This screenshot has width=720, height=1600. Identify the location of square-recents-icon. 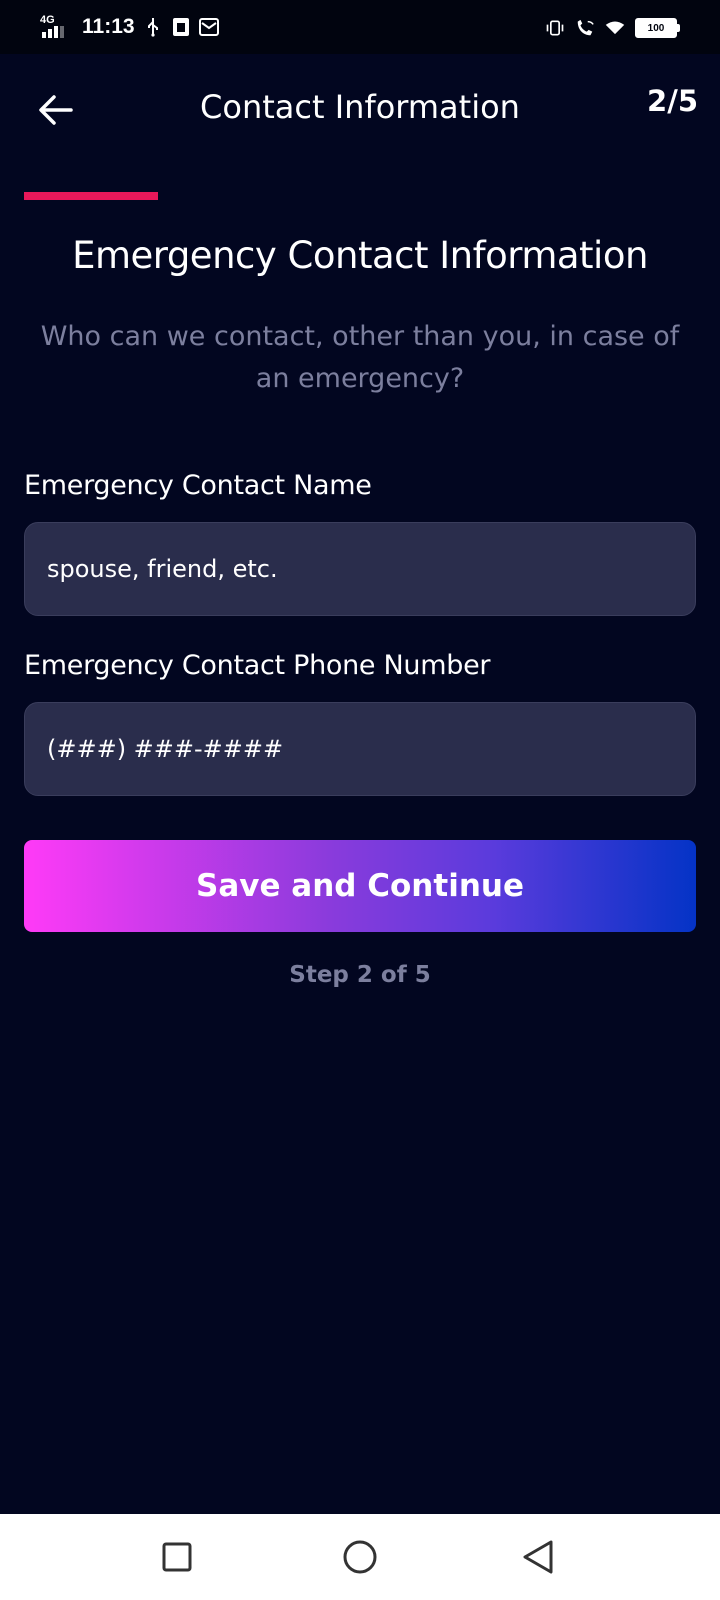
(177, 1557).